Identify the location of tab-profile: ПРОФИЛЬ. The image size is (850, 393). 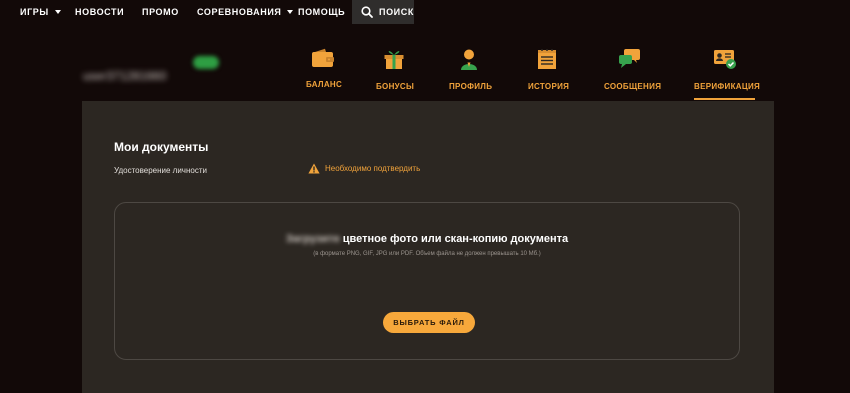
(471, 69).